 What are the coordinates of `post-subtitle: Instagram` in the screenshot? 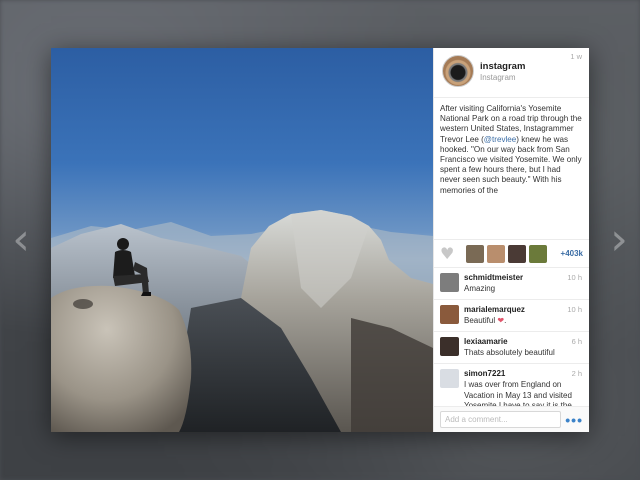 It's located at (498, 77).